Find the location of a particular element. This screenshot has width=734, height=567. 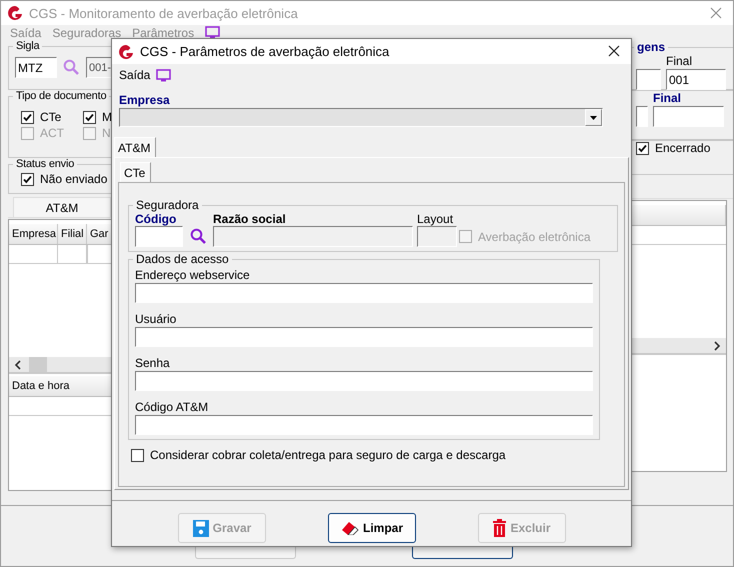

input-field: 001- is located at coordinates (98, 67).